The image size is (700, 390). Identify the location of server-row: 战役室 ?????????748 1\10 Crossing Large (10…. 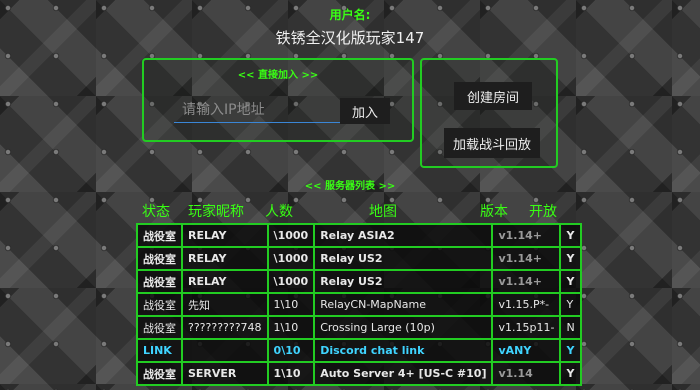
(359, 327).